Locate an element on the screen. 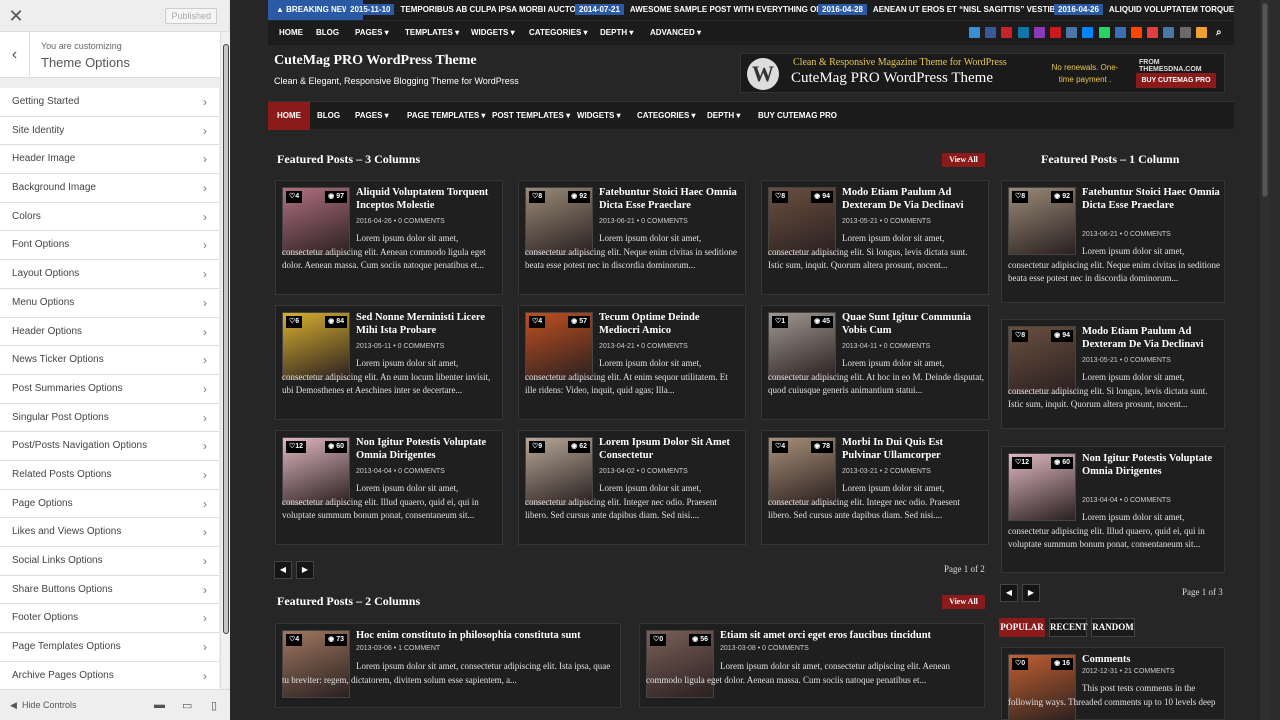 The width and height of the screenshot is (1280, 720). post-title: Lorem Ipsum Dolor Sit Amet Consectetur is located at coordinates (670, 449).